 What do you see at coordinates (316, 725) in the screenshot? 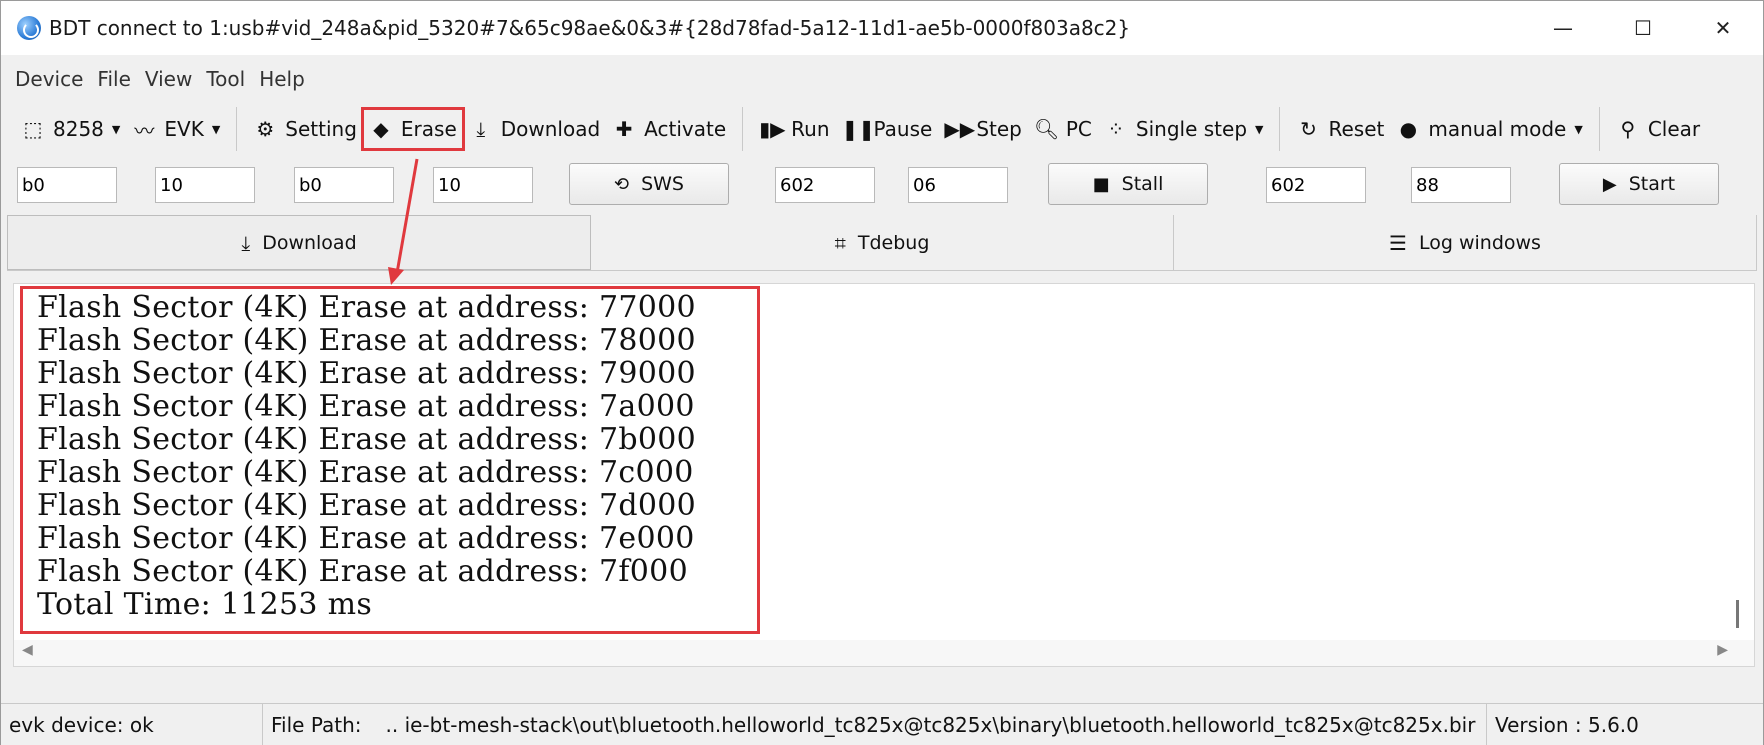
I see `file-path-label: File Path:` at bounding box center [316, 725].